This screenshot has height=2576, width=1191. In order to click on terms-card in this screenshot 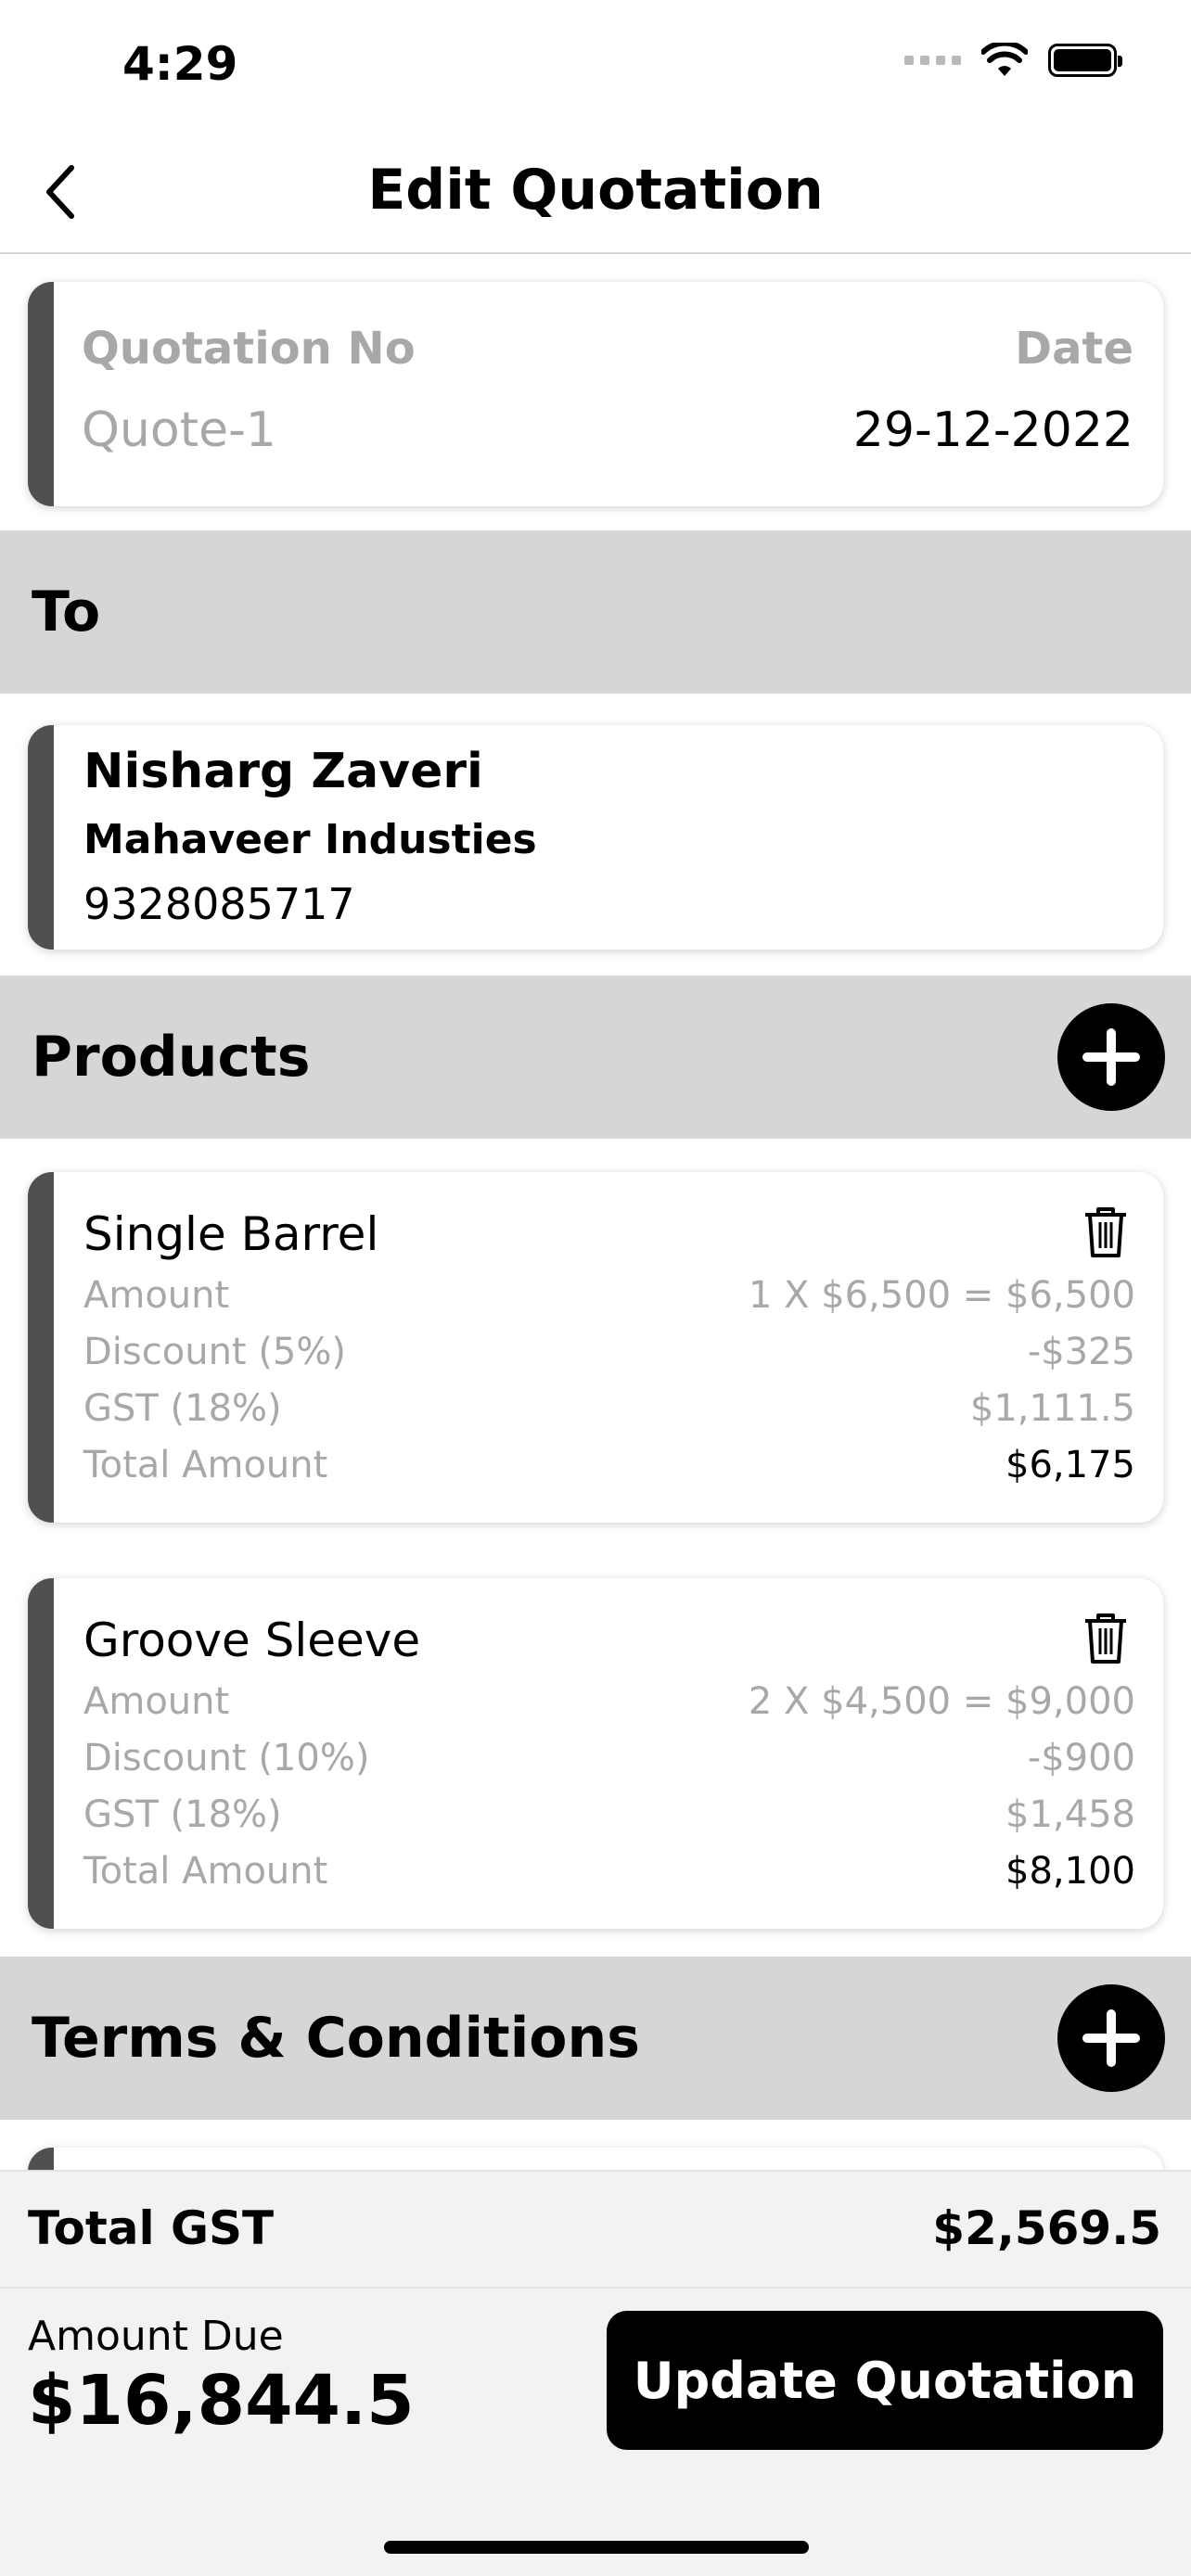, I will do `click(595, 2159)`.